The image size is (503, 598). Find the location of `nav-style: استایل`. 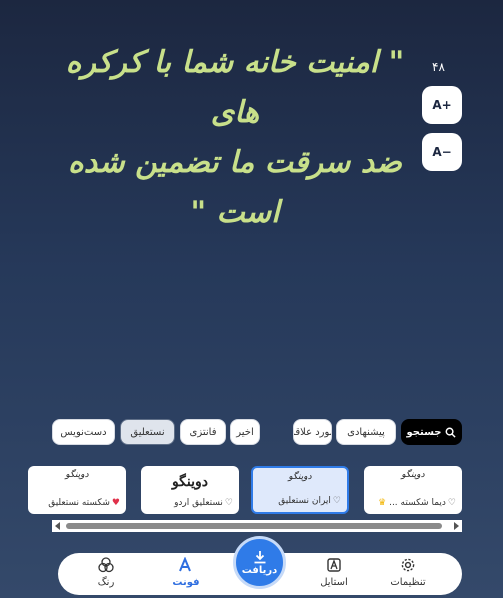

nav-style: استایل is located at coordinates (334, 572).